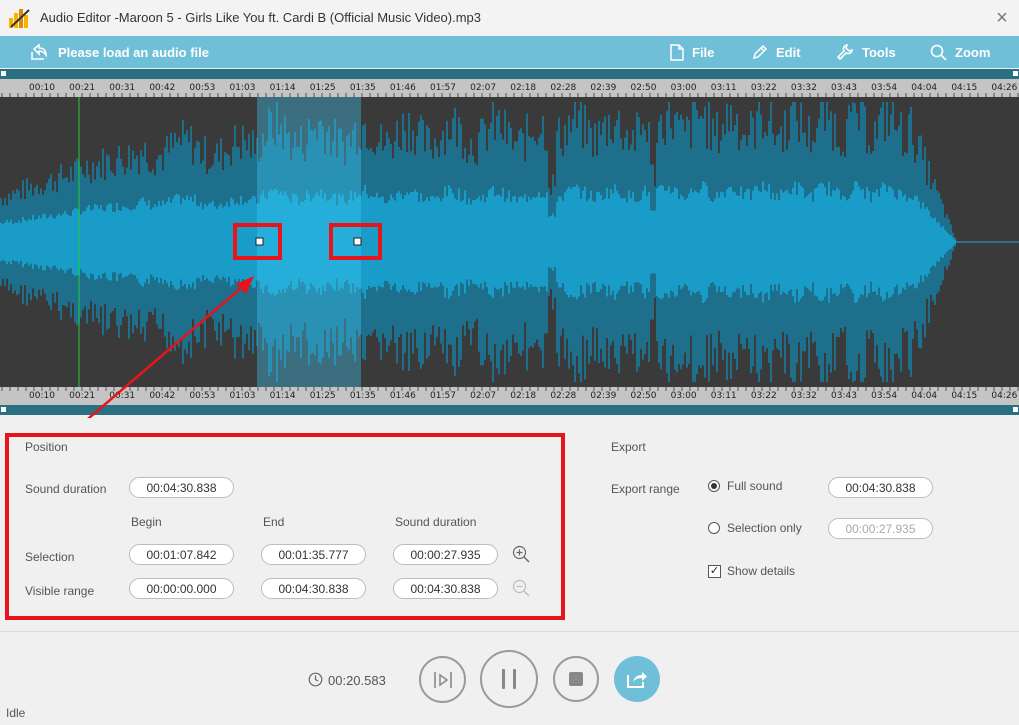  What do you see at coordinates (323, 88) in the screenshot?
I see `top-ruler-label: 01:25` at bounding box center [323, 88].